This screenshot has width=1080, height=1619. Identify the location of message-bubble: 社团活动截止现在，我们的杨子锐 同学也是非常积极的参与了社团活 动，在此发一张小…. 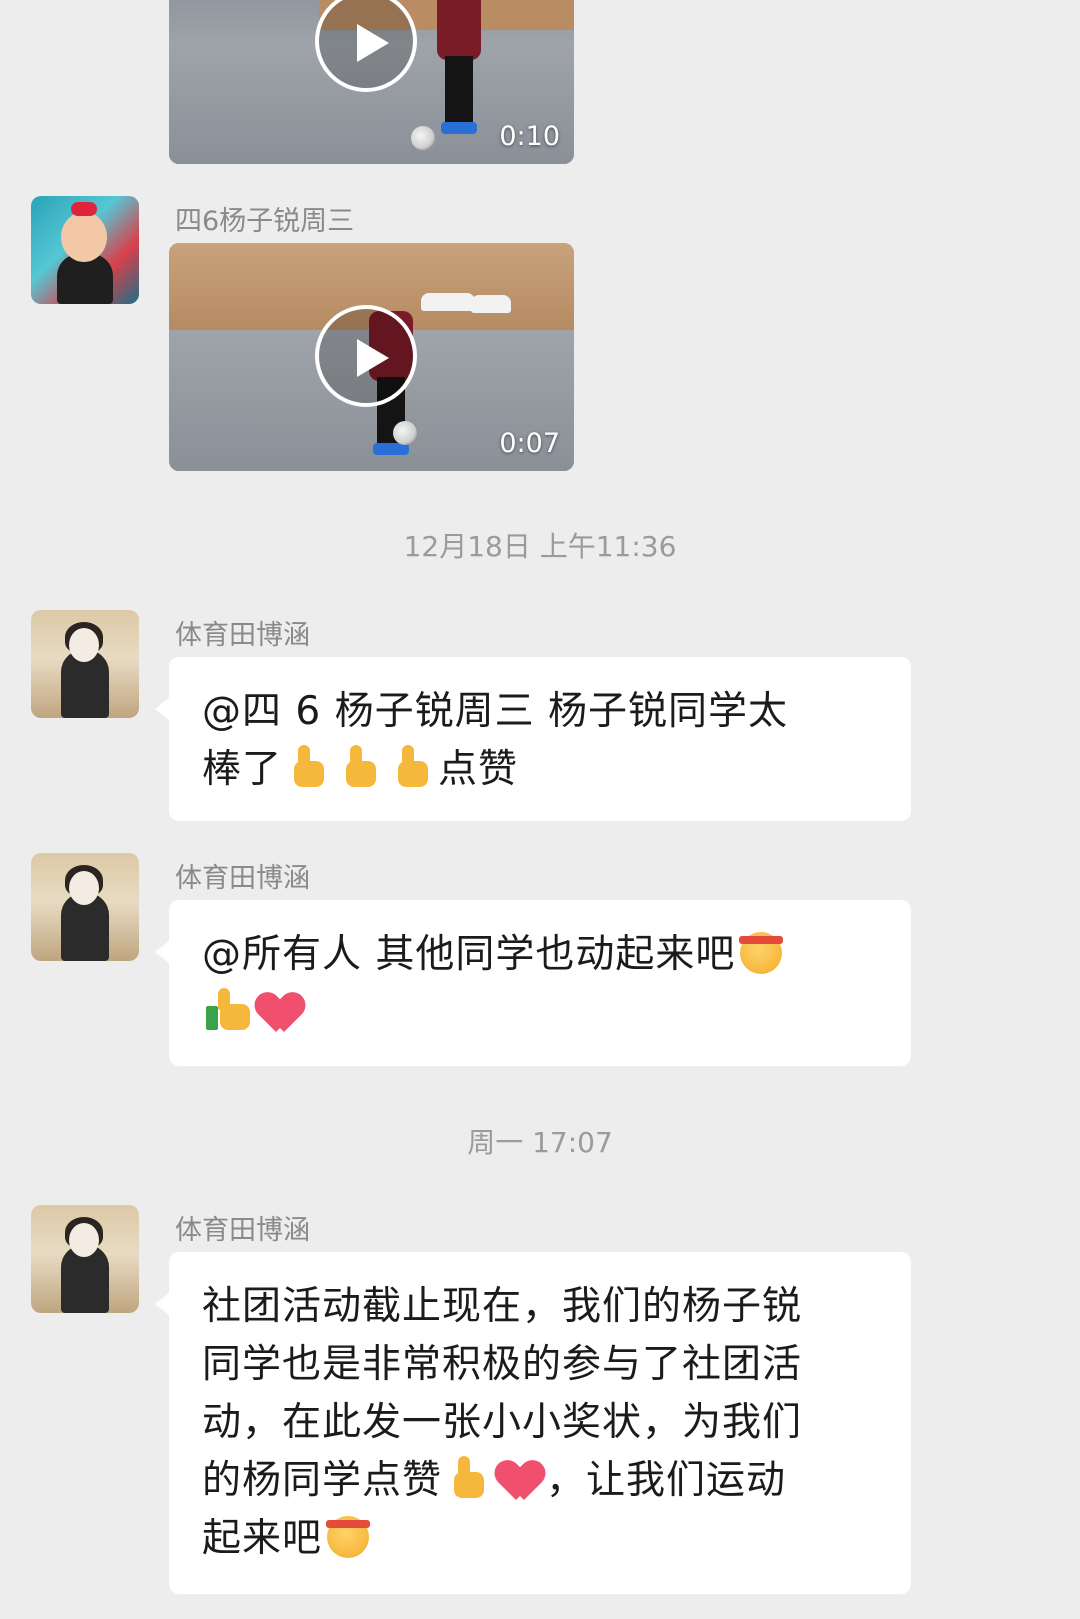
(533, 1423).